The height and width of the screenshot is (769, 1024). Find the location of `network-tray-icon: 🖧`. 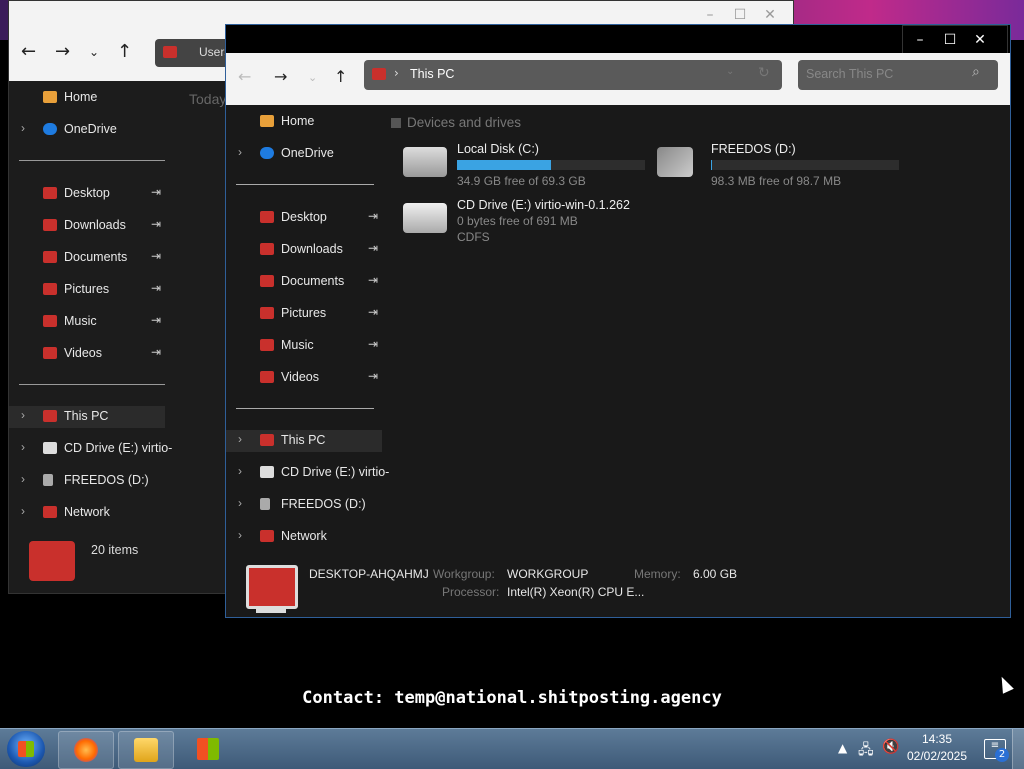

network-tray-icon: 🖧 is located at coordinates (866, 751).